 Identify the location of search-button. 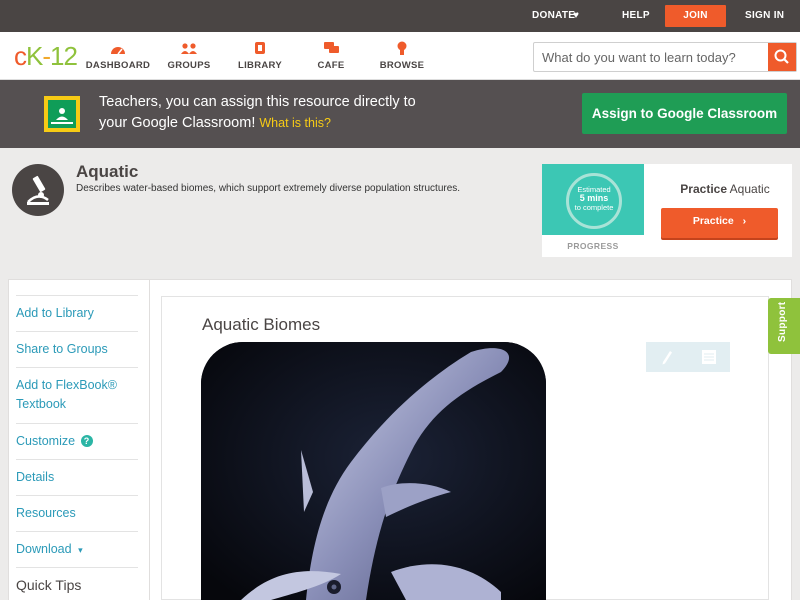
(782, 57).